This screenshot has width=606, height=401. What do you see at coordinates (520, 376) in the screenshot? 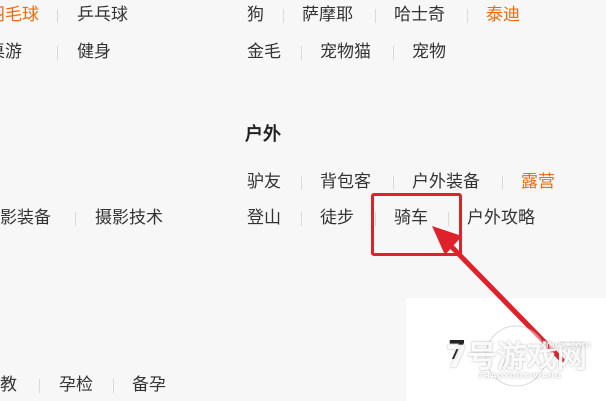
I see `watermark-sub-text: 7HAOYOUXIWANG` at bounding box center [520, 376].